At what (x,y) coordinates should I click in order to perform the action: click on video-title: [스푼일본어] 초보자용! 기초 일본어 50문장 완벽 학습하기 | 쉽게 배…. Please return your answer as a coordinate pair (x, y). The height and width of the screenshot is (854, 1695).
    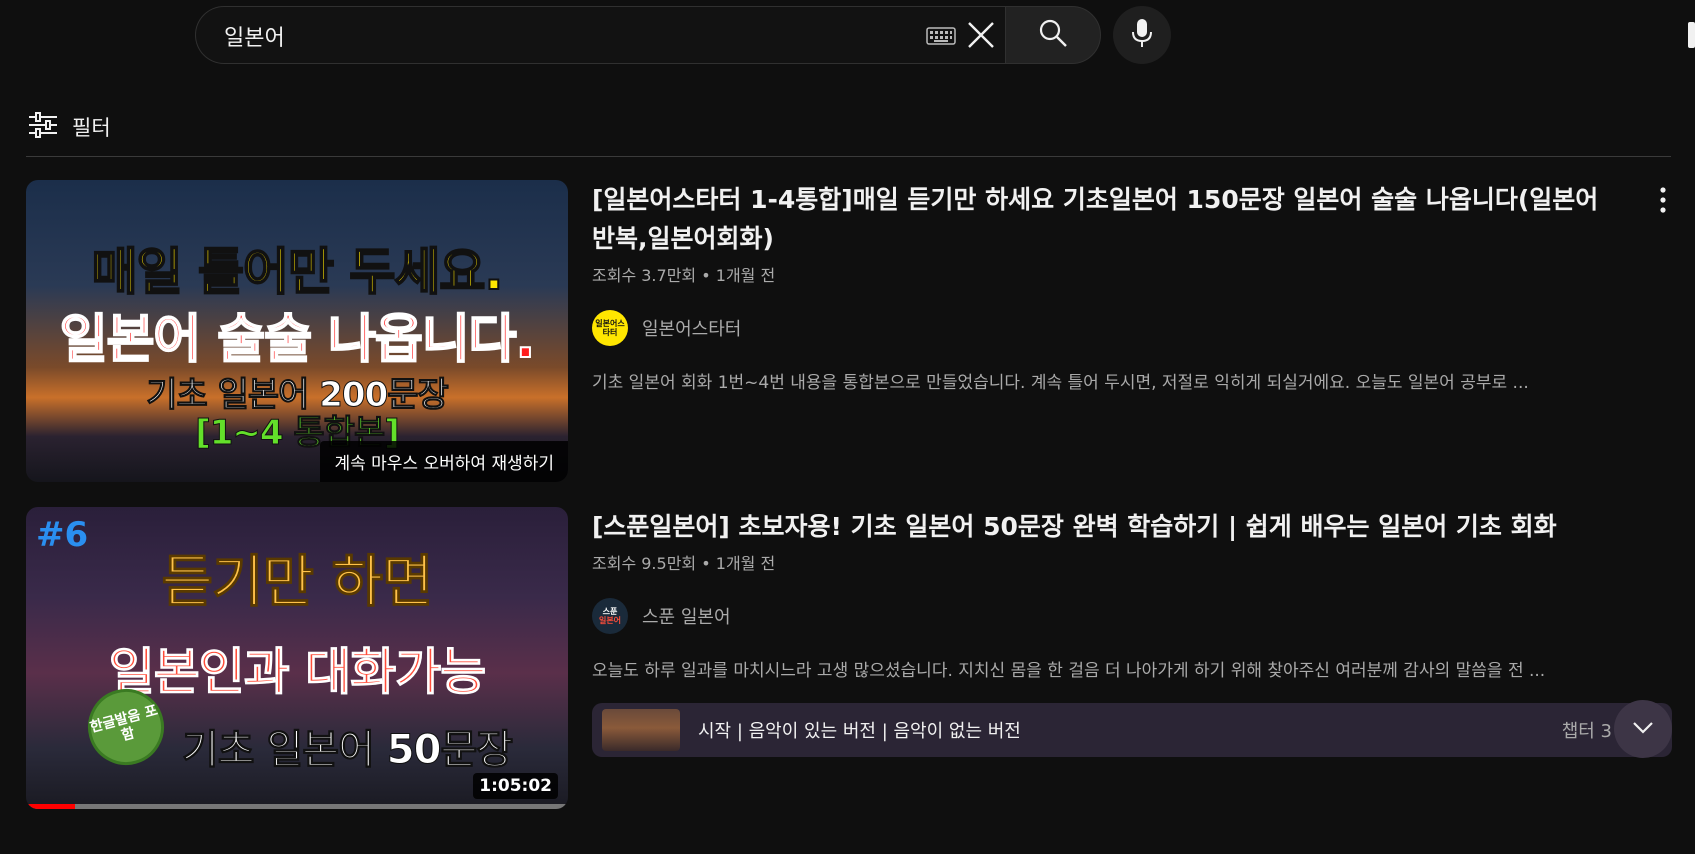
    Looking at the image, I should click on (1097, 526).